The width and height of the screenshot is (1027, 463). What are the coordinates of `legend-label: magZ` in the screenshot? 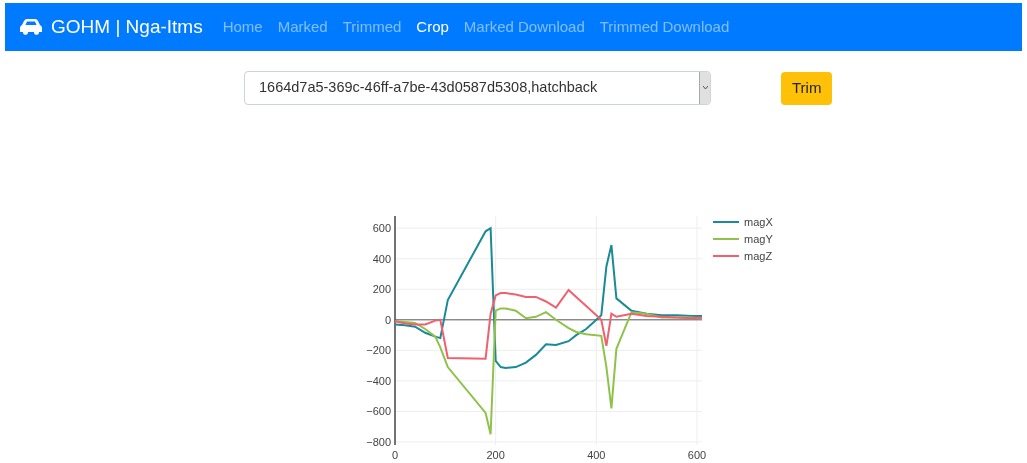 It's located at (758, 256).